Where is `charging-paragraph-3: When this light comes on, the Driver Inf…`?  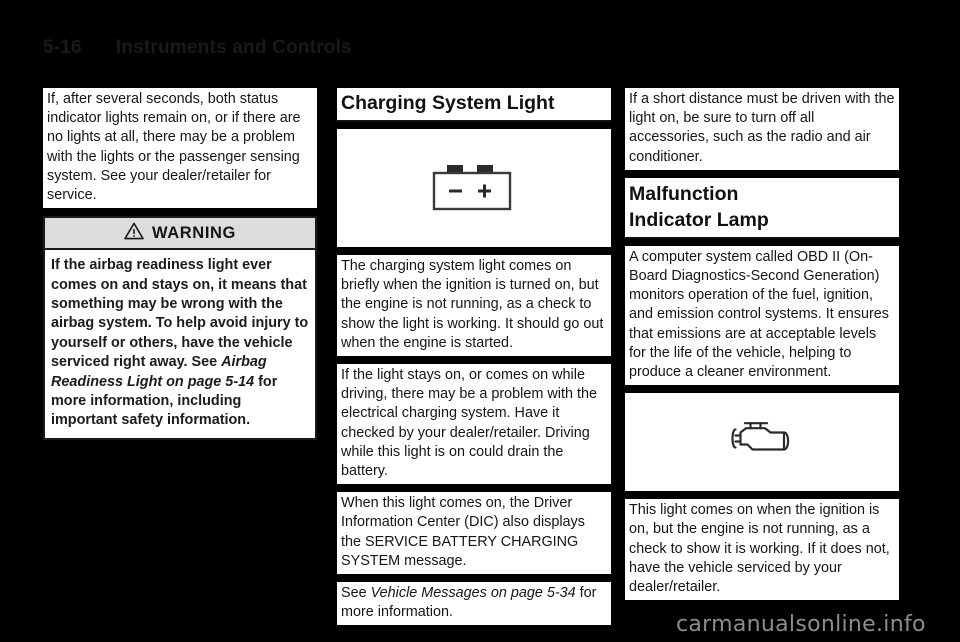 charging-paragraph-3: When this light comes on, the Driver Inf… is located at coordinates (463, 532).